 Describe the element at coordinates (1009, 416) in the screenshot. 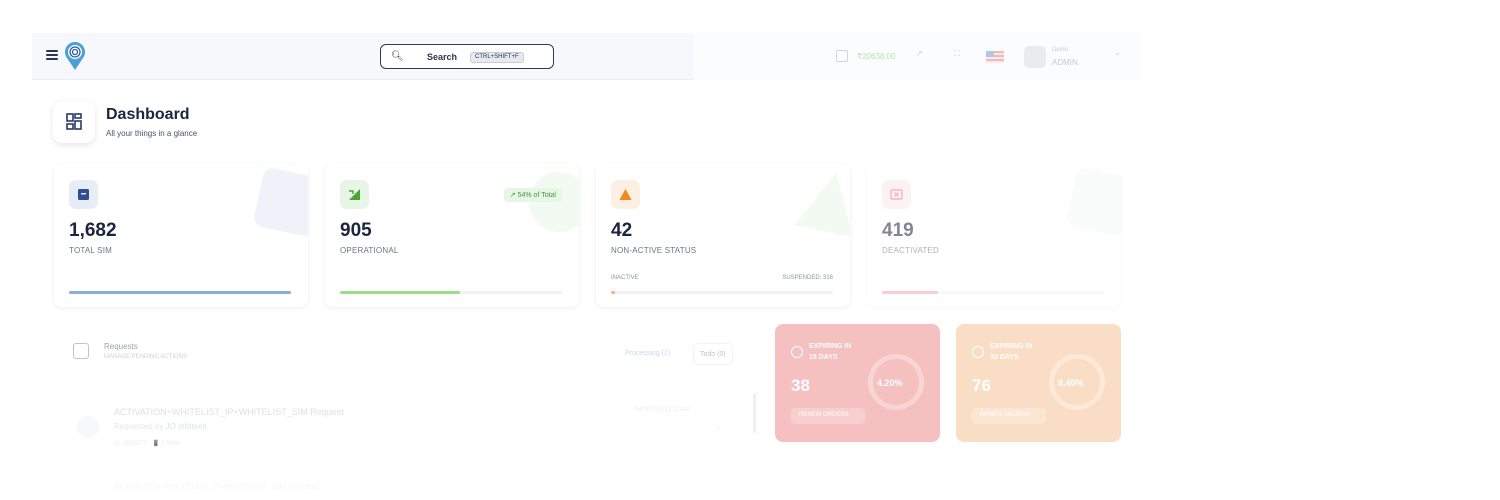

I see `renew-orders-button-30: RENEW ORDERS` at that location.